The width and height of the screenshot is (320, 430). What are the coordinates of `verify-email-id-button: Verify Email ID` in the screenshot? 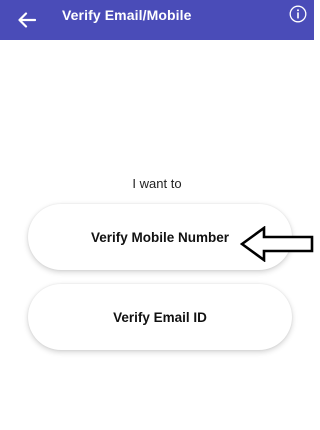 It's located at (160, 317).